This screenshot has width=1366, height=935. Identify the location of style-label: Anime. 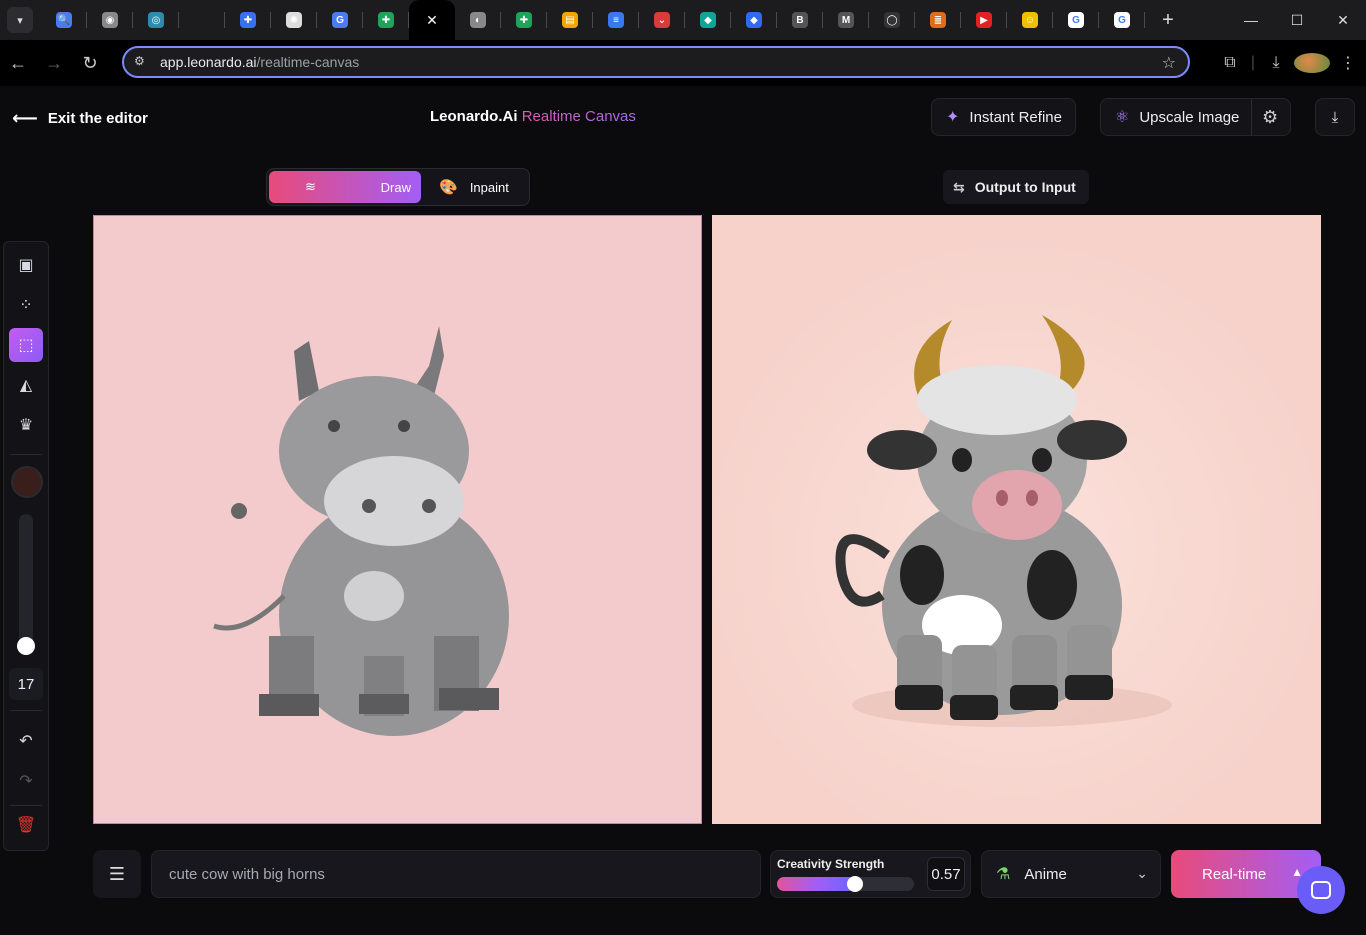
(1045, 874).